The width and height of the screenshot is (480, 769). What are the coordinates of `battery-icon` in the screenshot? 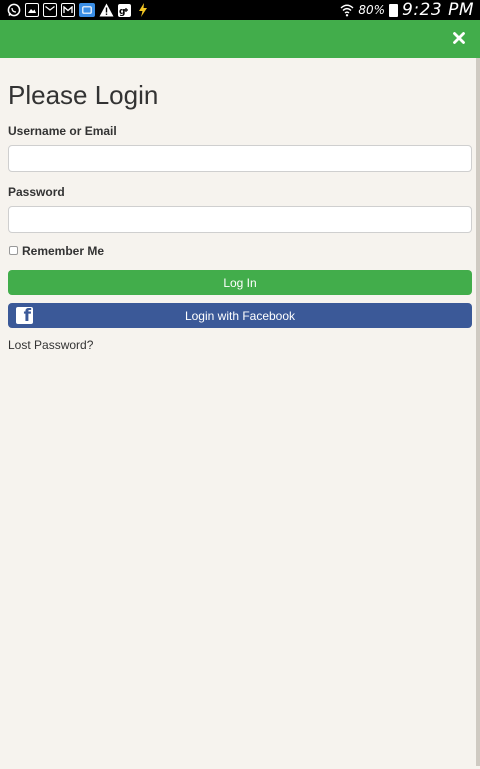 It's located at (393, 10).